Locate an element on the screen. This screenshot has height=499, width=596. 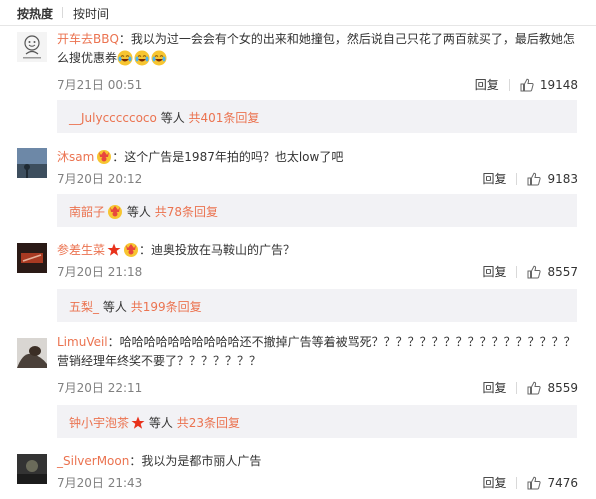
comment-timestamp: 7月20日 20:12 is located at coordinates (100, 179).